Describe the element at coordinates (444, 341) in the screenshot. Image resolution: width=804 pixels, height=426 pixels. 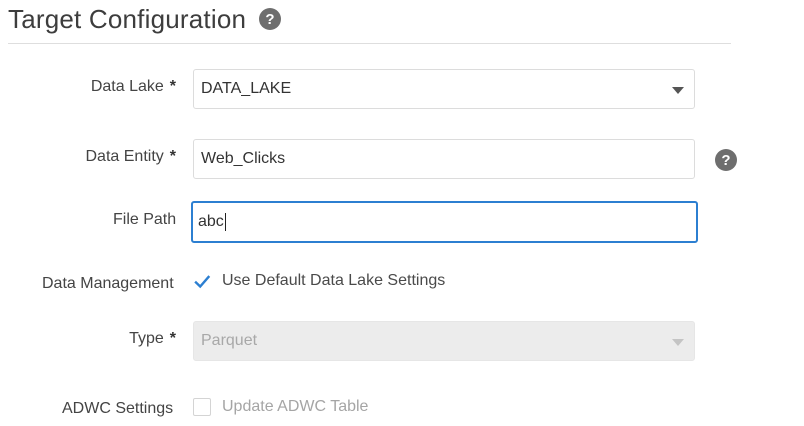
I see `type-select: Parquet` at that location.